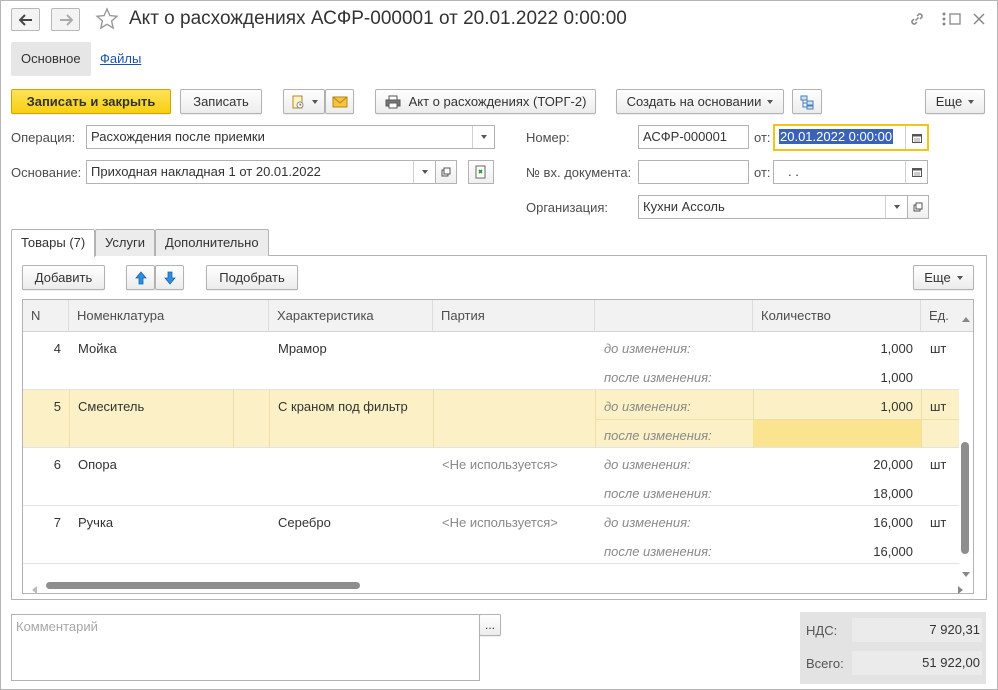  I want to click on row-item: Смеситель, so click(111, 406).